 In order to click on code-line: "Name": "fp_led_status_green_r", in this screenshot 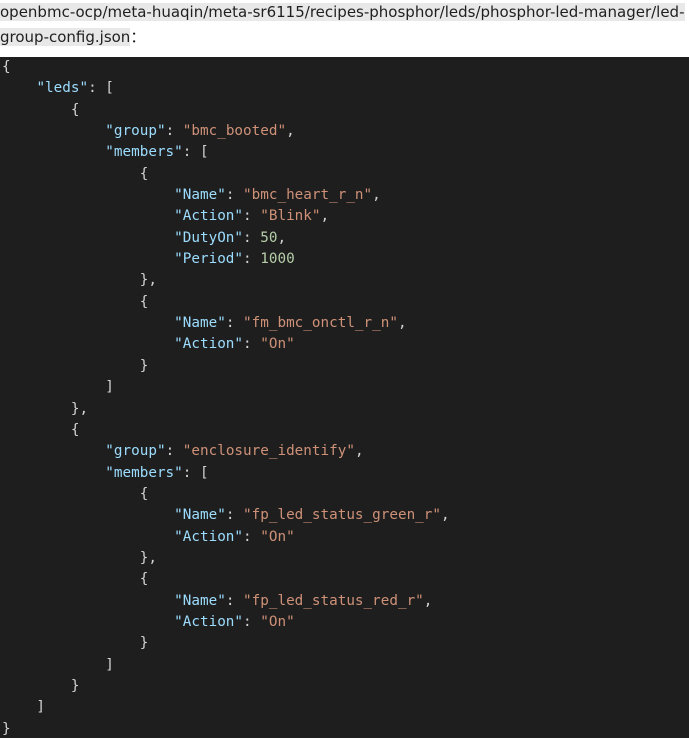, I will do `click(344, 515)`.